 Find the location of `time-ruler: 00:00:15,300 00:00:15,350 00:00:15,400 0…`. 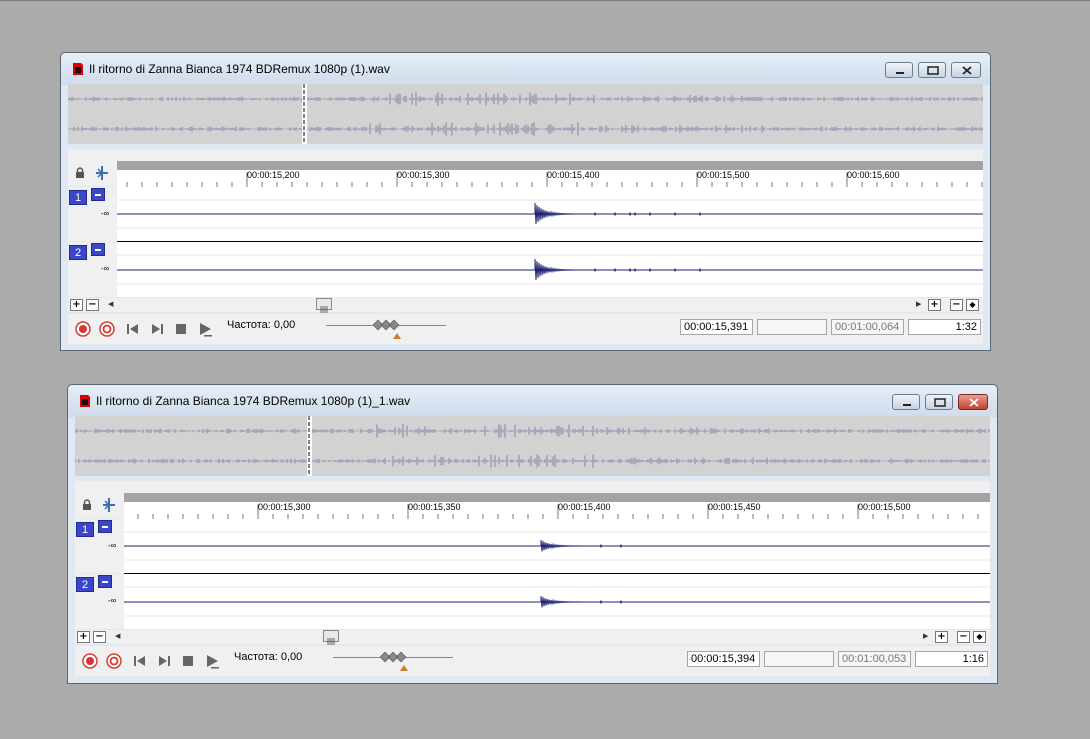

time-ruler: 00:00:15,300 00:00:15,350 00:00:15,400 0… is located at coordinates (557, 511).